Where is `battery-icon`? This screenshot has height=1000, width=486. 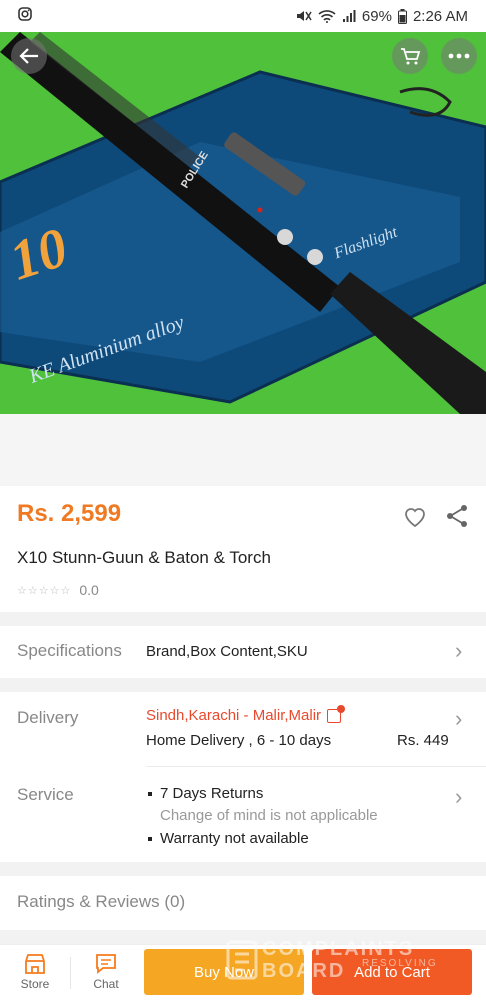 battery-icon is located at coordinates (402, 16).